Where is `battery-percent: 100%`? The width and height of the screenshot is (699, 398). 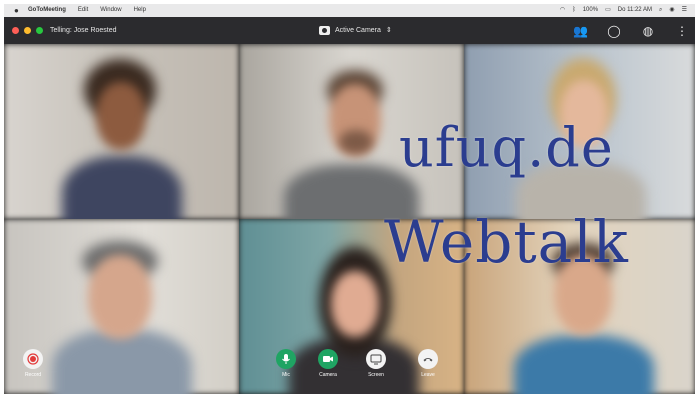
battery-percent: 100% is located at coordinates (590, 10).